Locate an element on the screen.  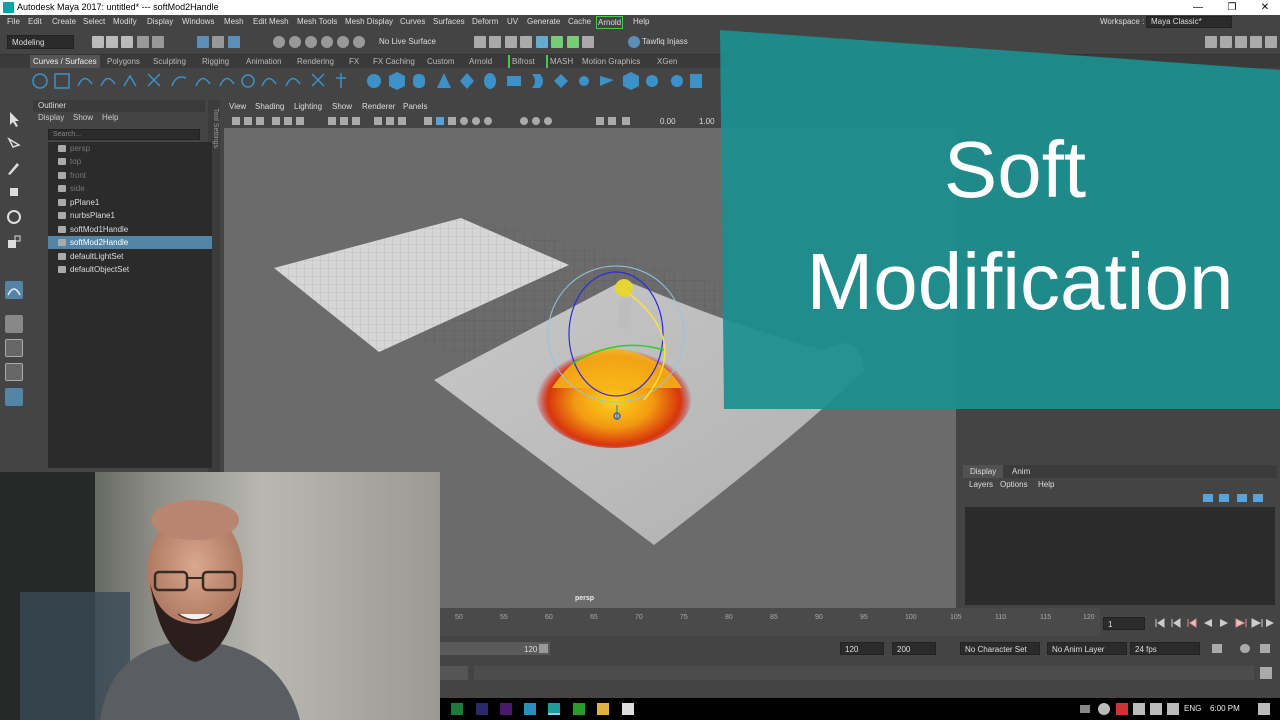
arnold-render-view-icon is located at coordinates (573, 42).